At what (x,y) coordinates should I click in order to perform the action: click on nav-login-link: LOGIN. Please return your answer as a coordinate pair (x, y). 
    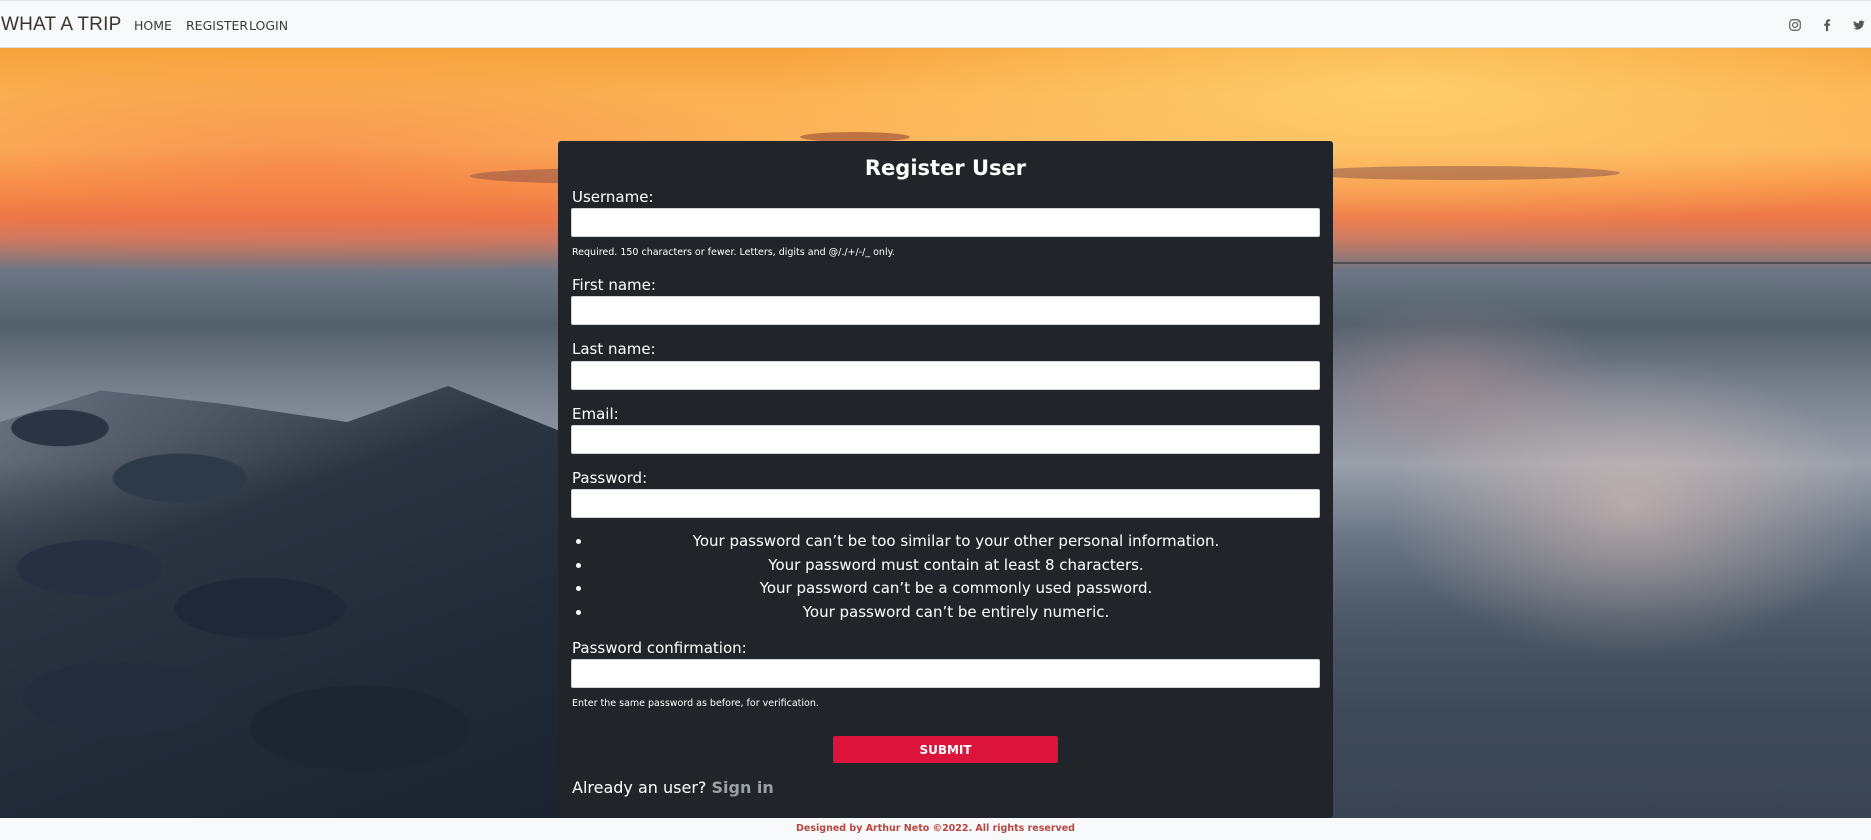
    Looking at the image, I should click on (268, 25).